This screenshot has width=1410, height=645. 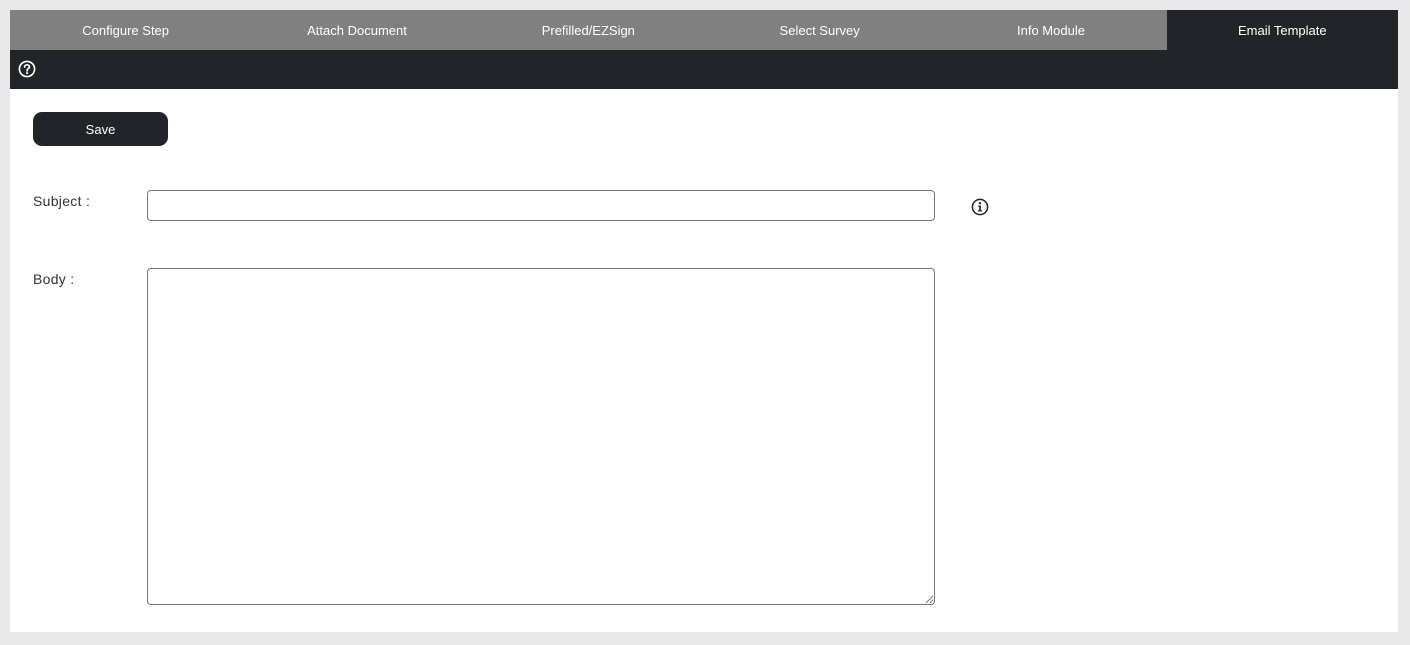 I want to click on toolbar, so click(x=704, y=69).